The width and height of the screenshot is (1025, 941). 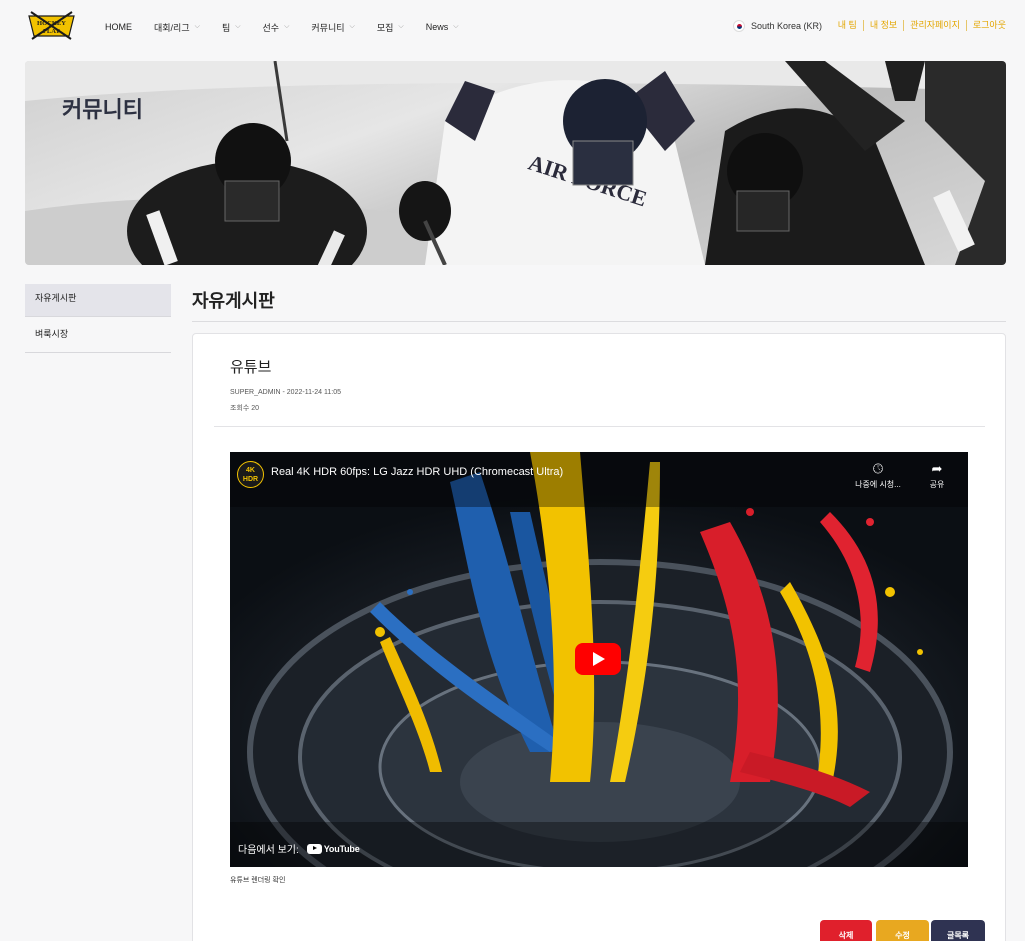 What do you see at coordinates (286, 392) in the screenshot?
I see `post-meta: SUPER_ADMIN - 2022-11-24 11:05` at bounding box center [286, 392].